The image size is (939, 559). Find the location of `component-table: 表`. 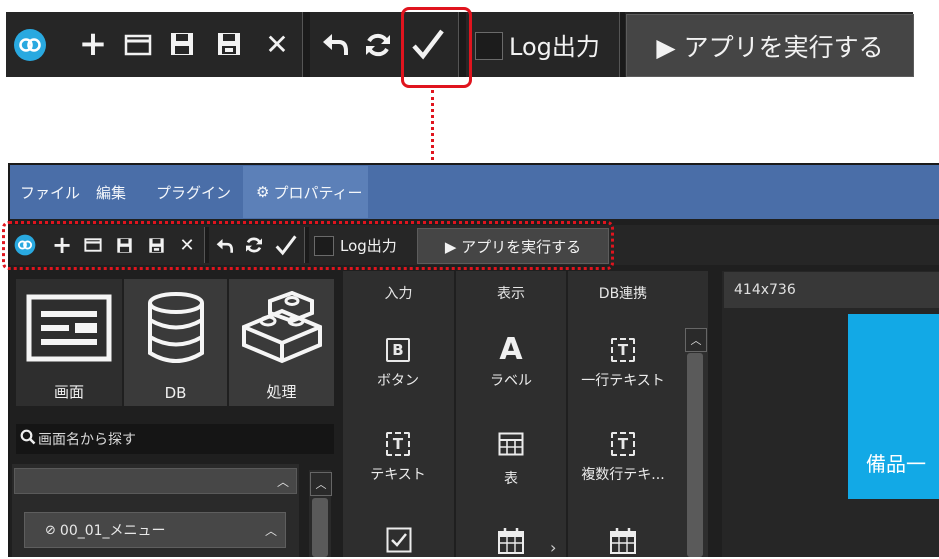

component-table: 表 is located at coordinates (511, 460).